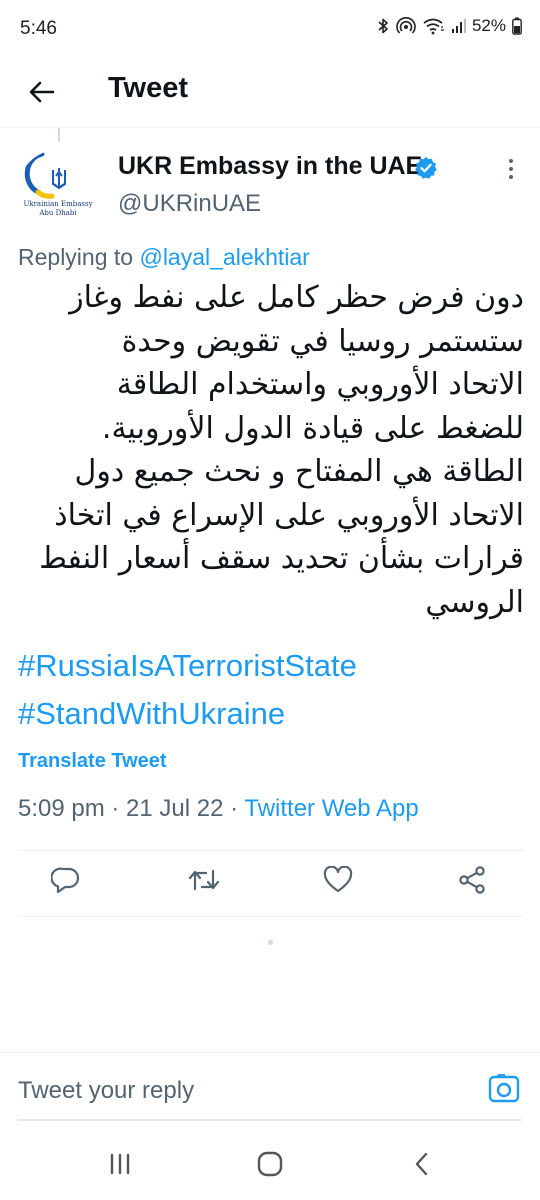 The image size is (540, 1200). I want to click on page-title: Tweet, so click(148, 88).